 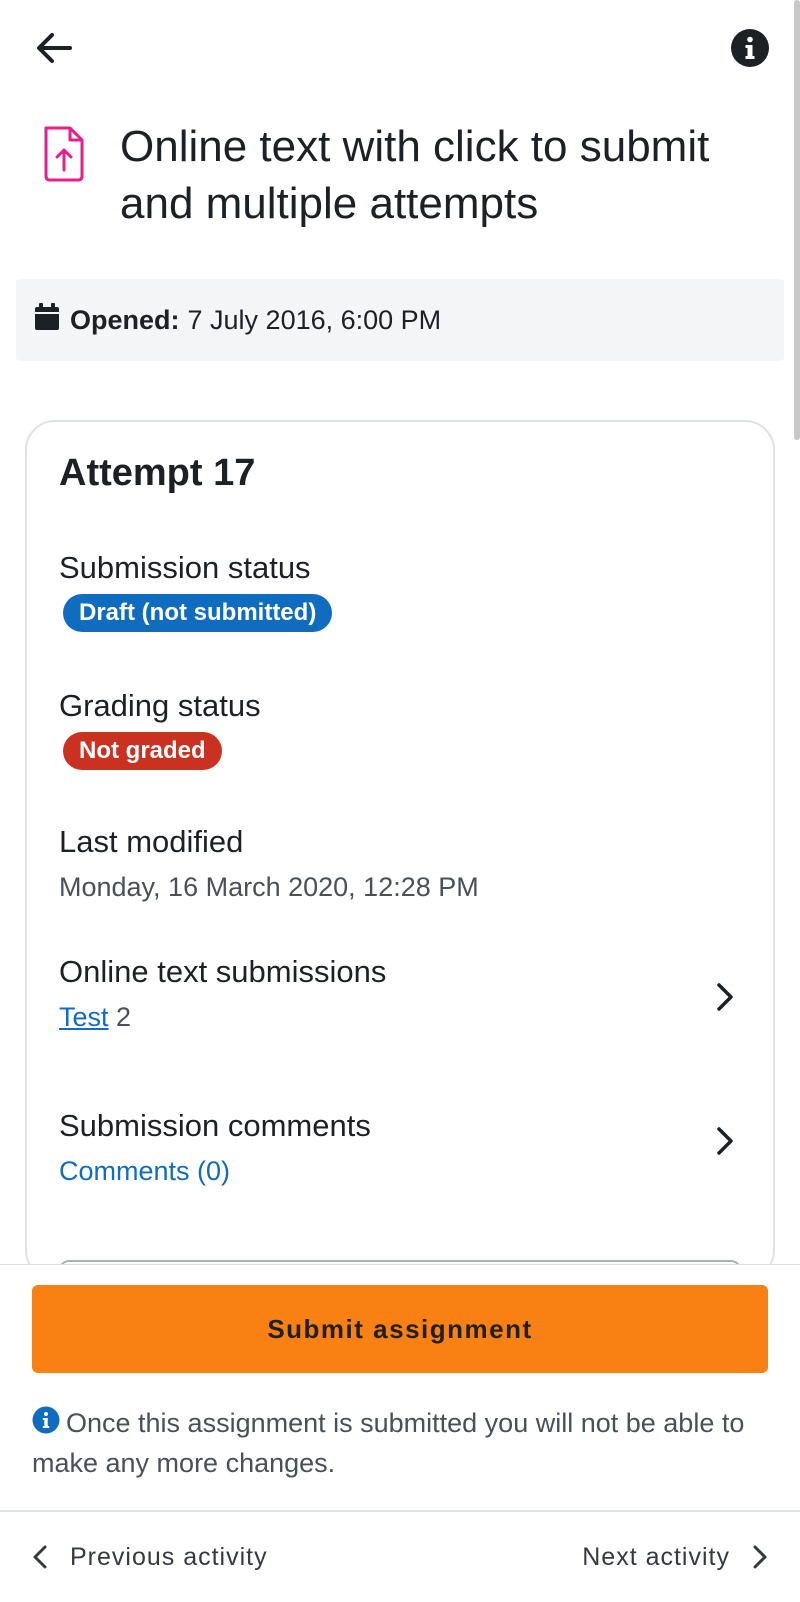 I want to click on previous-activity-button: Previous activity, so click(x=148, y=1557).